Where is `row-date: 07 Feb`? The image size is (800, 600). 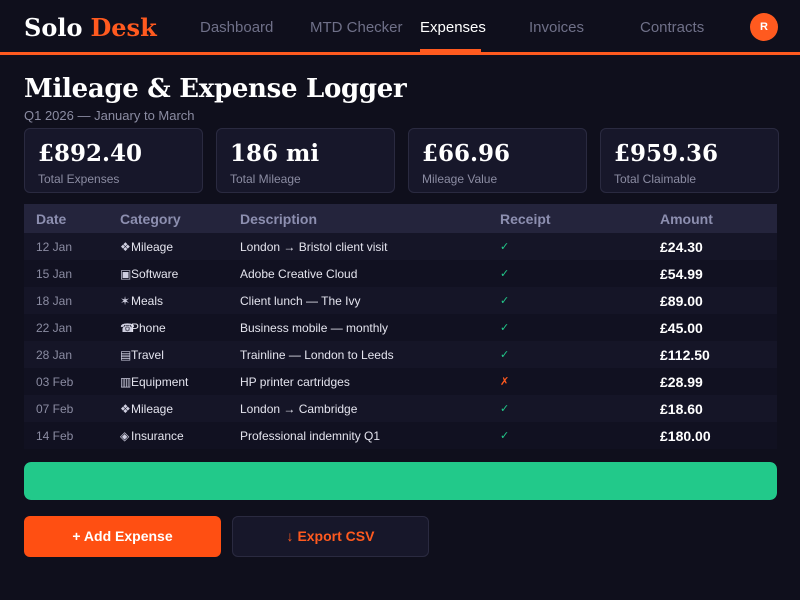
row-date: 07 Feb is located at coordinates (55, 409).